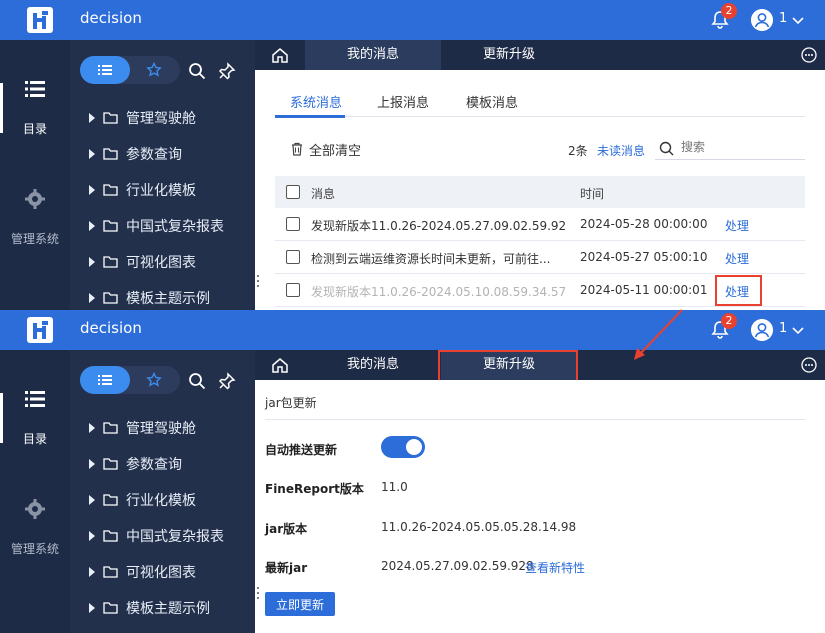  What do you see at coordinates (154, 155) in the screenshot?
I see `tree-item-label: 参数查询` at bounding box center [154, 155].